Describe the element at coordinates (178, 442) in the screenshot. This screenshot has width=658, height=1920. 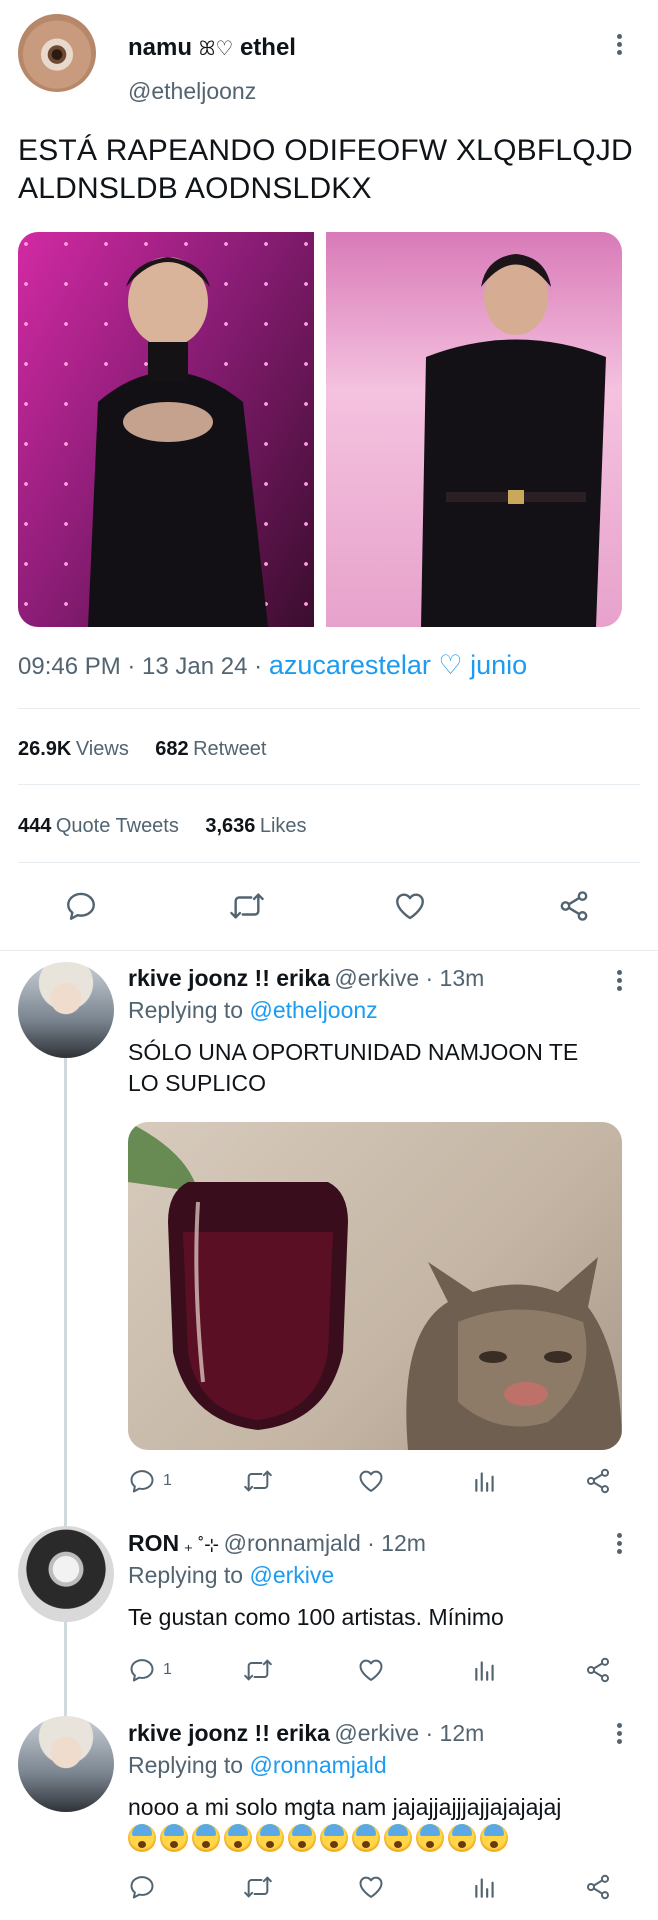
I see `tweet-photo-1-figure` at that location.